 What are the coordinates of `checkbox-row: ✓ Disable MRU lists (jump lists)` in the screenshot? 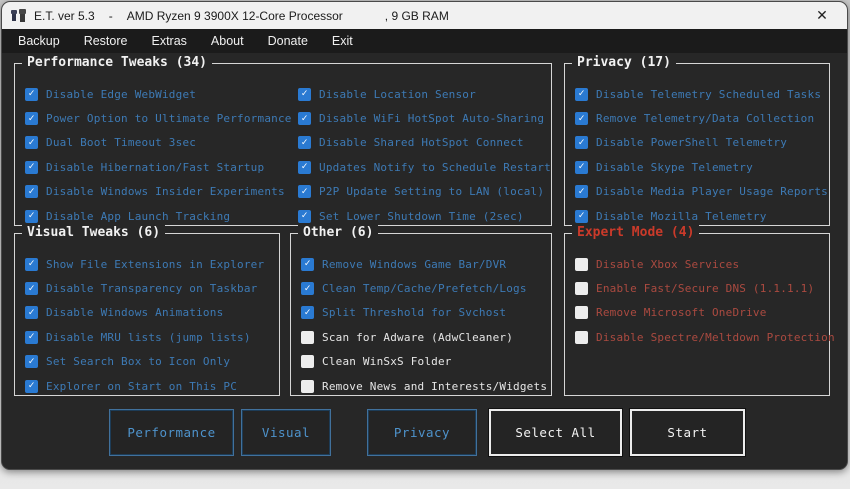 It's located at (152, 337).